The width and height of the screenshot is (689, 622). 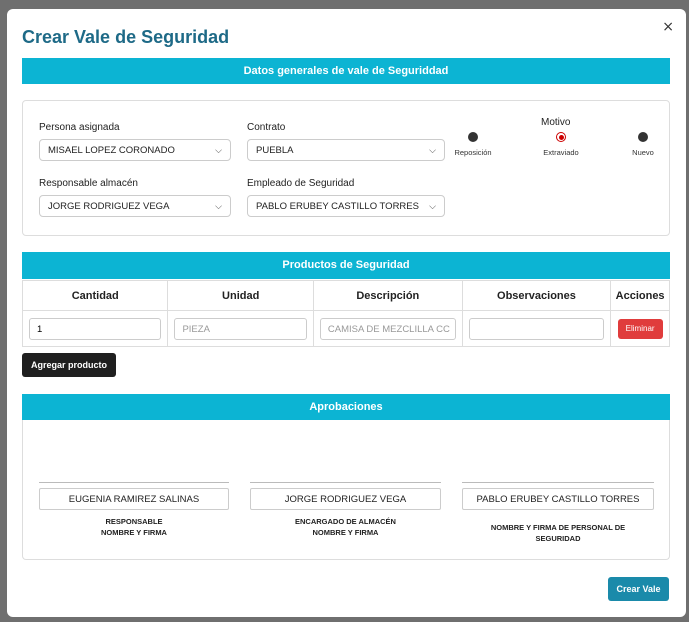 I want to click on persona-select: MISAEL LOPEZ CORONADO ⌵, so click(x=135, y=150).